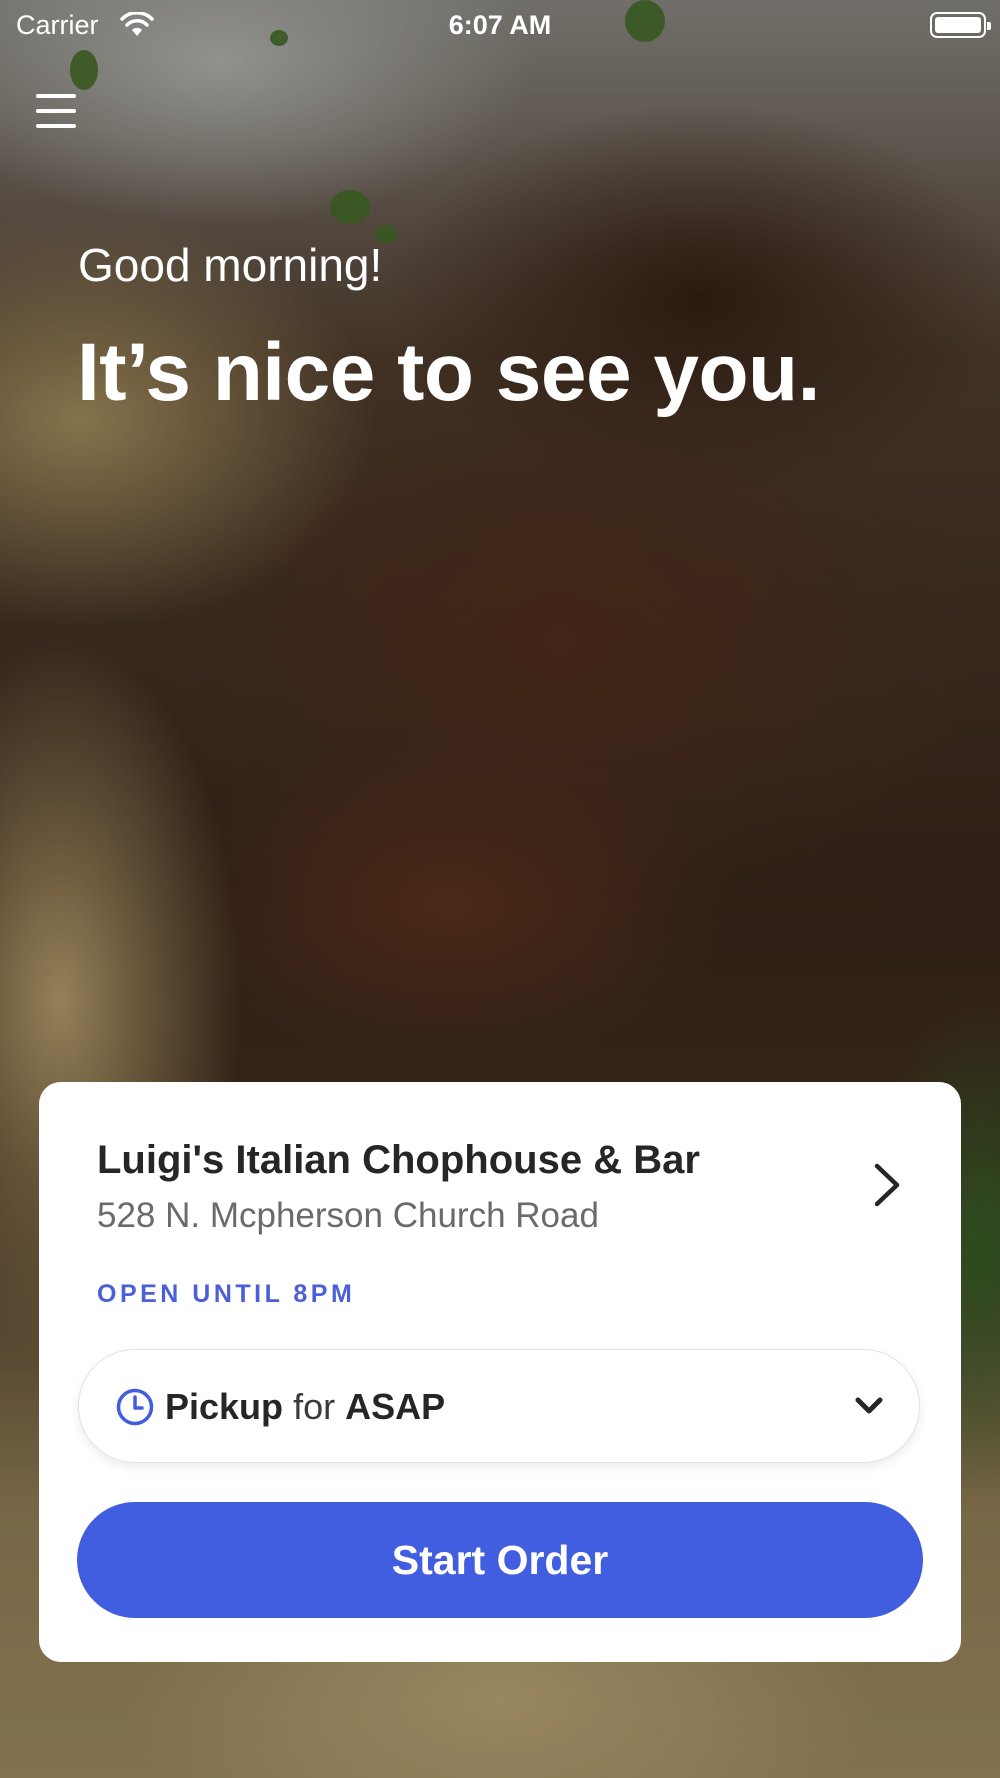 The width and height of the screenshot is (1000, 1778). Describe the element at coordinates (395, 1406) in the screenshot. I see `order-time-label: ASAP` at that location.